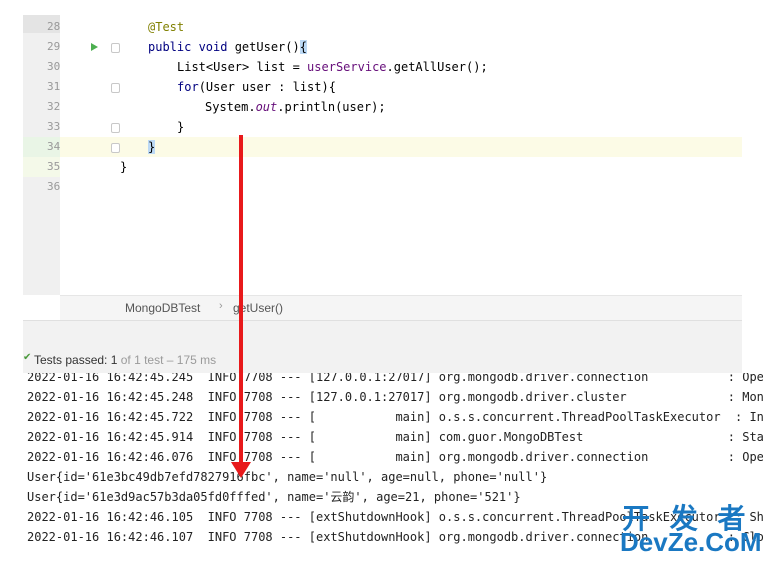 Image resolution: width=777 pixels, height=564 pixels. Describe the element at coordinates (256, 87) in the screenshot. I see `code-line: for(User user : list){` at that location.